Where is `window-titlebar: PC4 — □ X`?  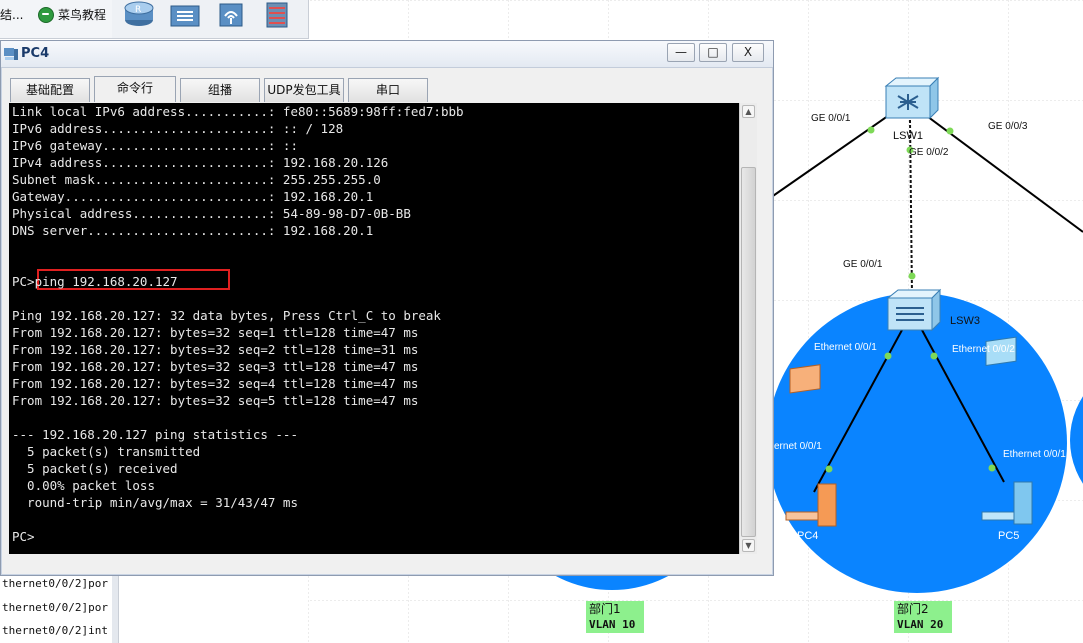
window-titlebar: PC4 — □ X is located at coordinates (387, 54).